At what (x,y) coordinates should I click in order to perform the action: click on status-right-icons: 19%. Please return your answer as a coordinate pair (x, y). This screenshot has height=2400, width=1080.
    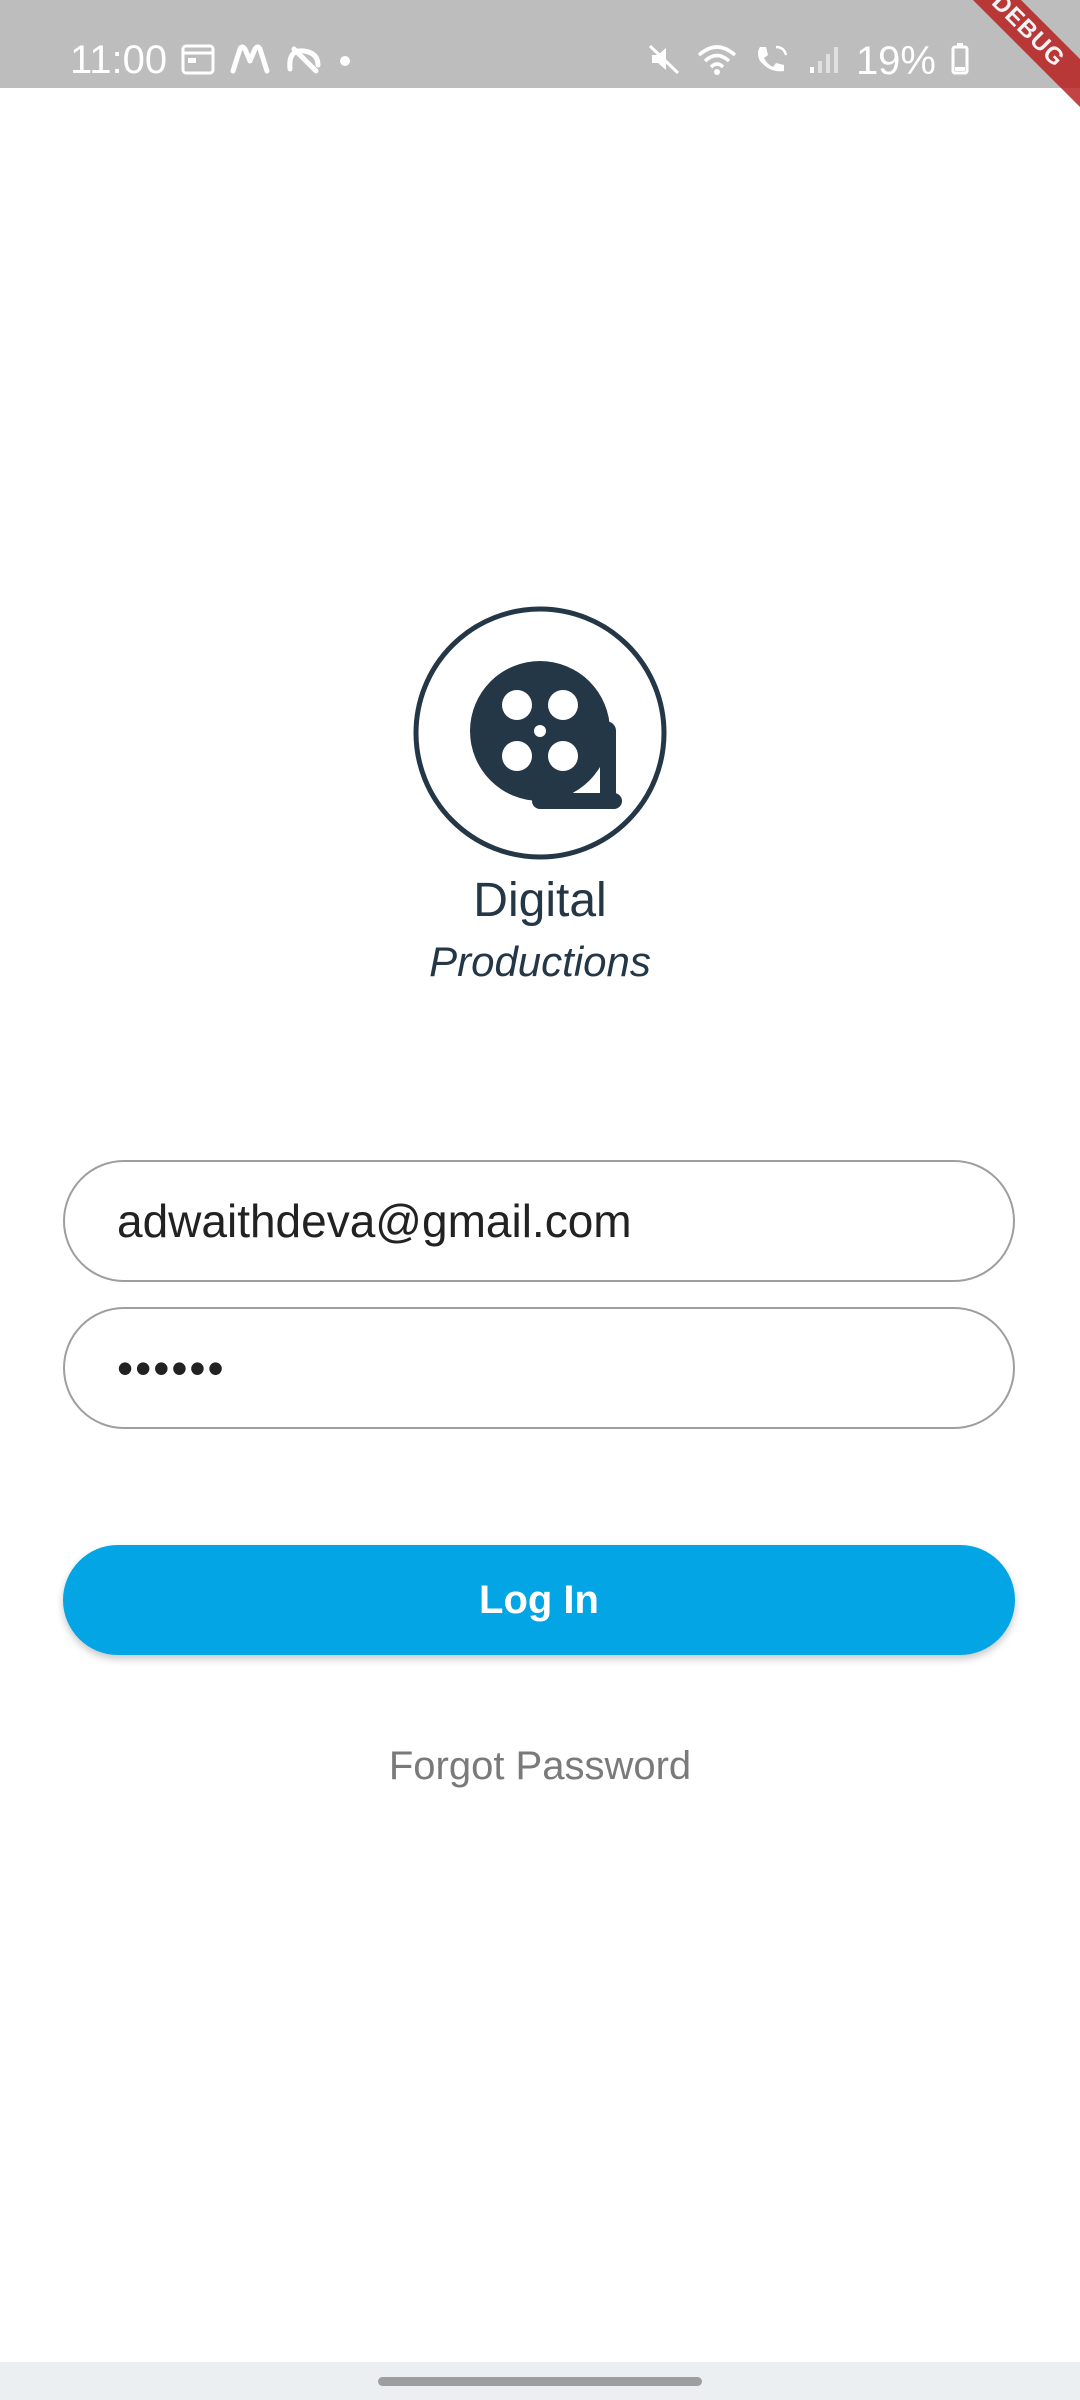
    Looking at the image, I should click on (808, 61).